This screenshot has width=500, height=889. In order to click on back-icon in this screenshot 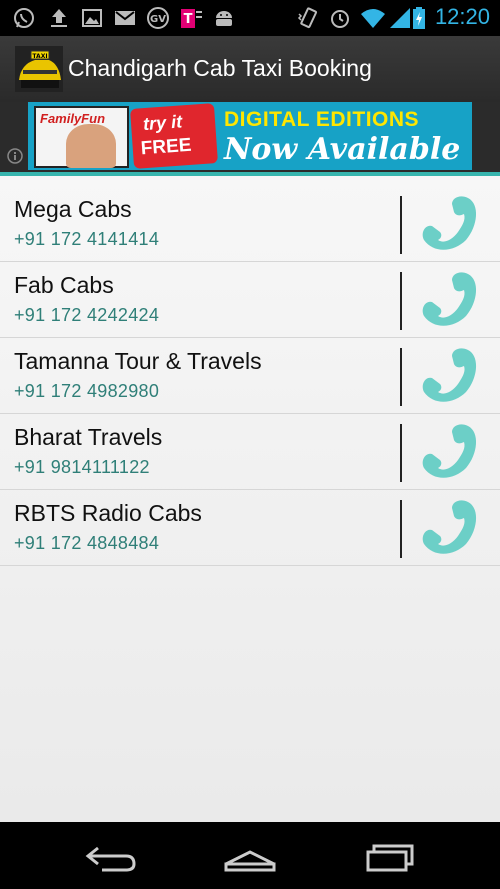, I will do `click(110, 856)`.